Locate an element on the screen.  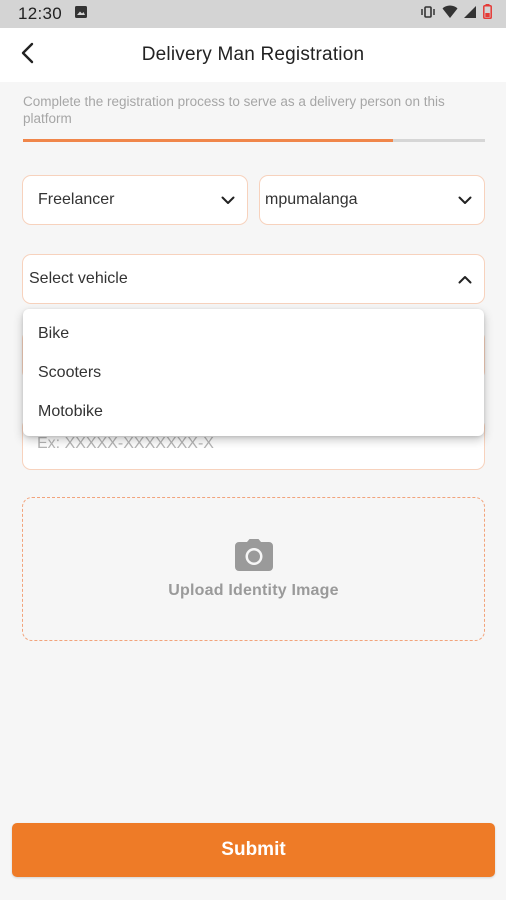
vibrate-icon is located at coordinates (428, 14).